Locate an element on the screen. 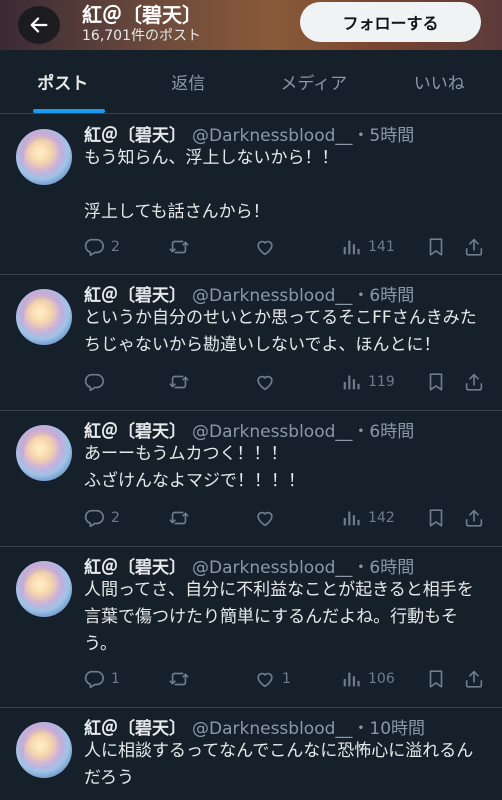  reply-button: 1 is located at coordinates (101, 679).